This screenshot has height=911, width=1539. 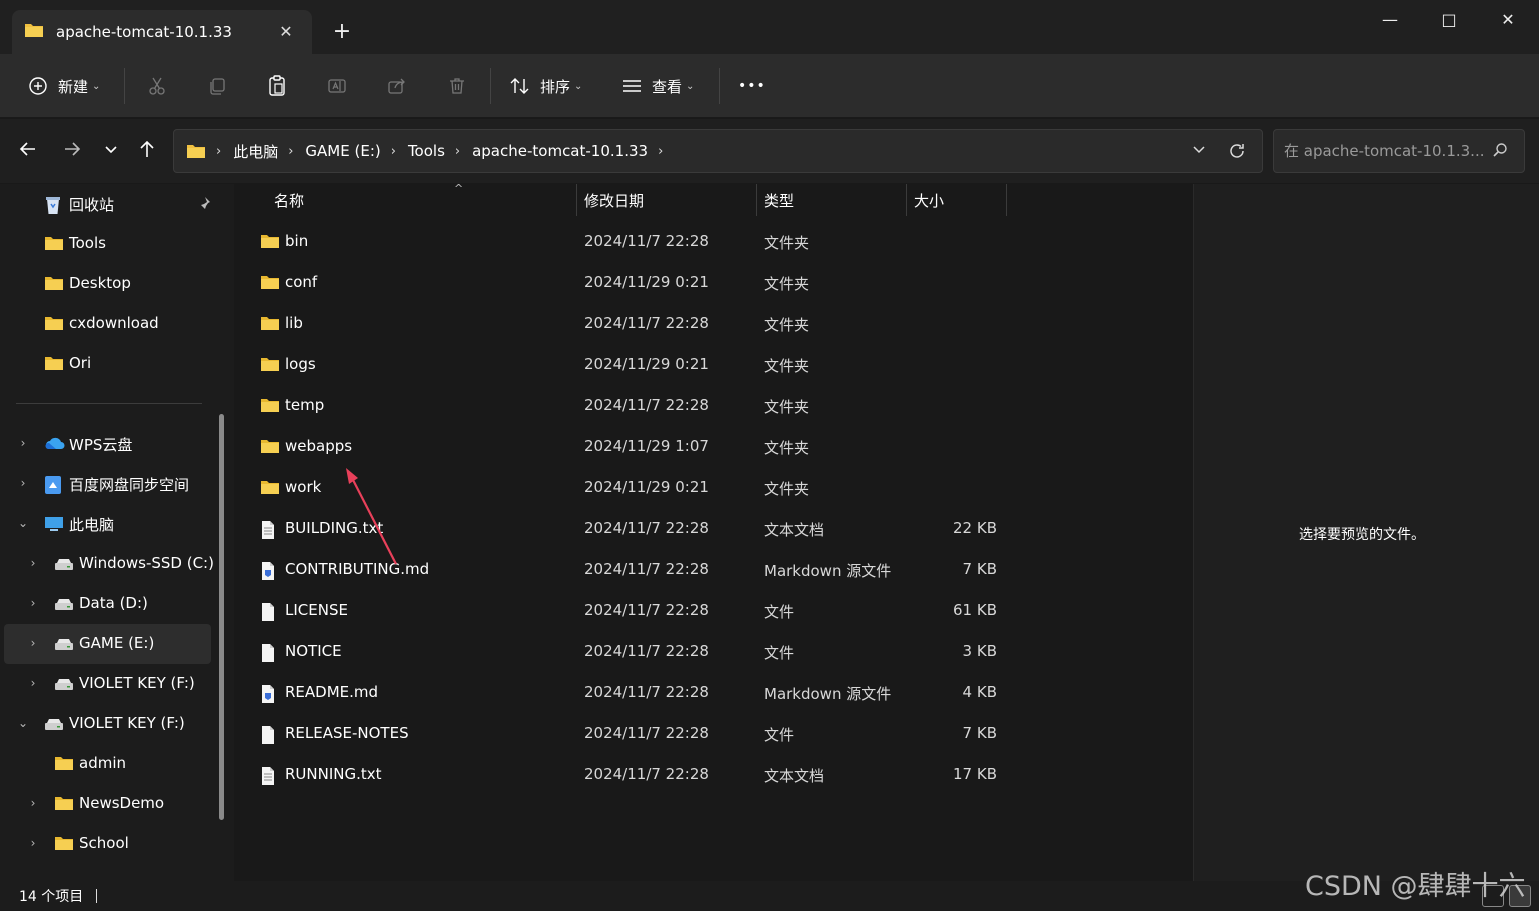 What do you see at coordinates (1199, 151) in the screenshot?
I see `address-history-dropdown-icon` at bounding box center [1199, 151].